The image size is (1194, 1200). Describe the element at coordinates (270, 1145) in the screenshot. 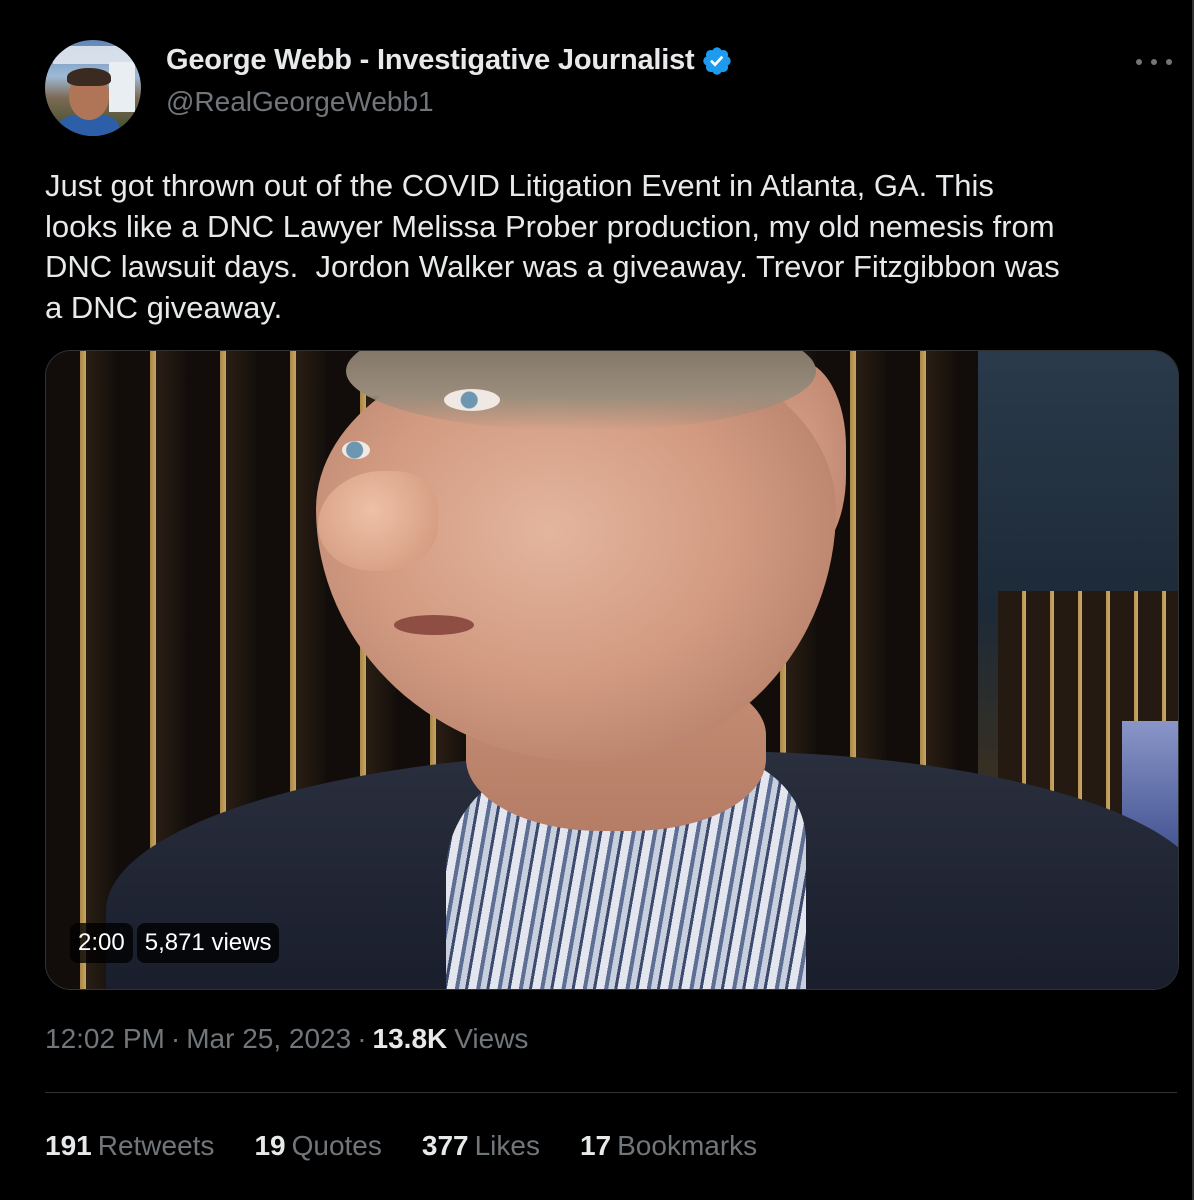

I see `stat-count: 19` at that location.